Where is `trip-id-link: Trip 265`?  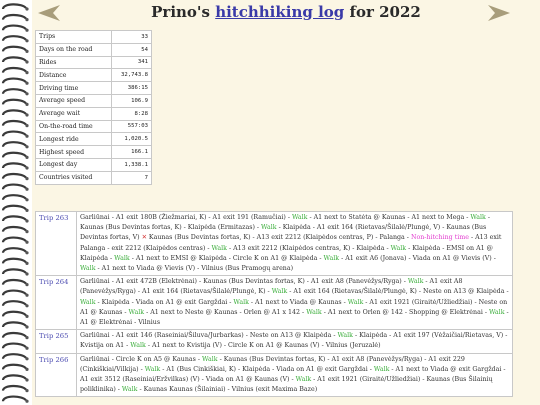
trip-id-link: Trip 265 is located at coordinates (56, 341).